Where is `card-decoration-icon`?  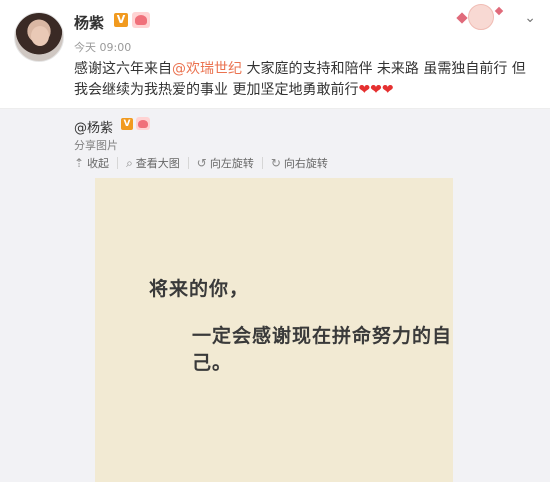 card-decoration-icon is located at coordinates (480, 19).